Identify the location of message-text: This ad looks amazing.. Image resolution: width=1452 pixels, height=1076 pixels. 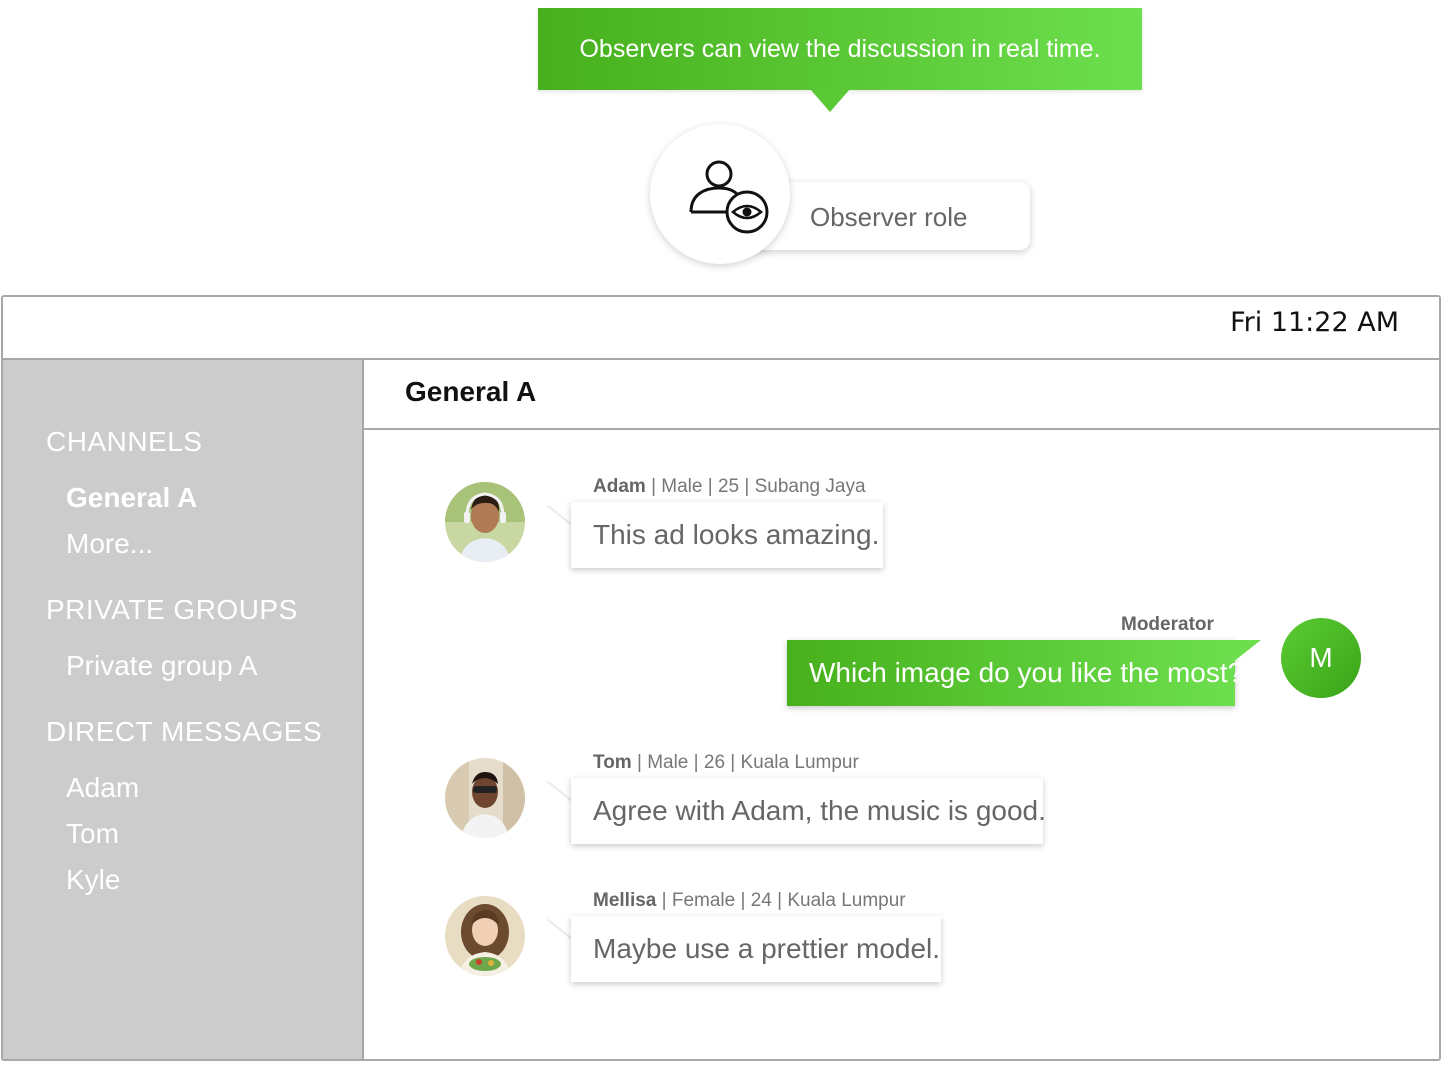
(736, 534).